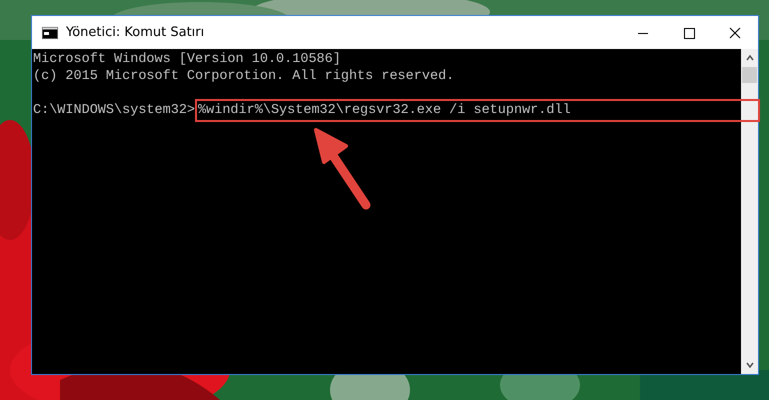 The width and height of the screenshot is (769, 400). What do you see at coordinates (477, 110) in the screenshot?
I see `command-text: %windir%\System32\regsvr32.exe /i setupnwr.dll` at bounding box center [477, 110].